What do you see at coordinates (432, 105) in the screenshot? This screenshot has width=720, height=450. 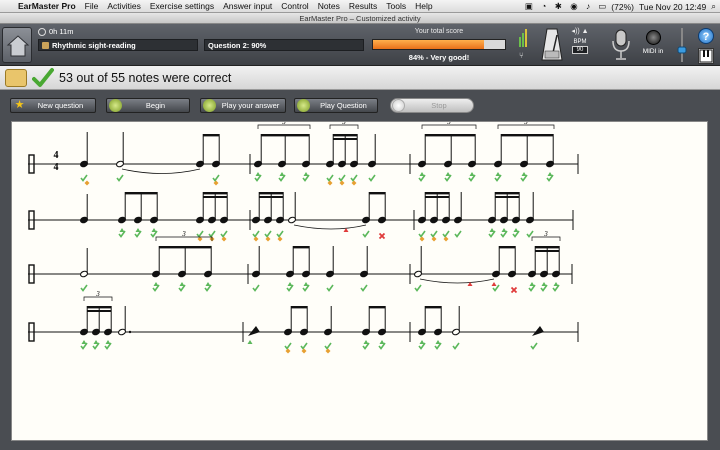 I see `stop-button: Stop` at bounding box center [432, 105].